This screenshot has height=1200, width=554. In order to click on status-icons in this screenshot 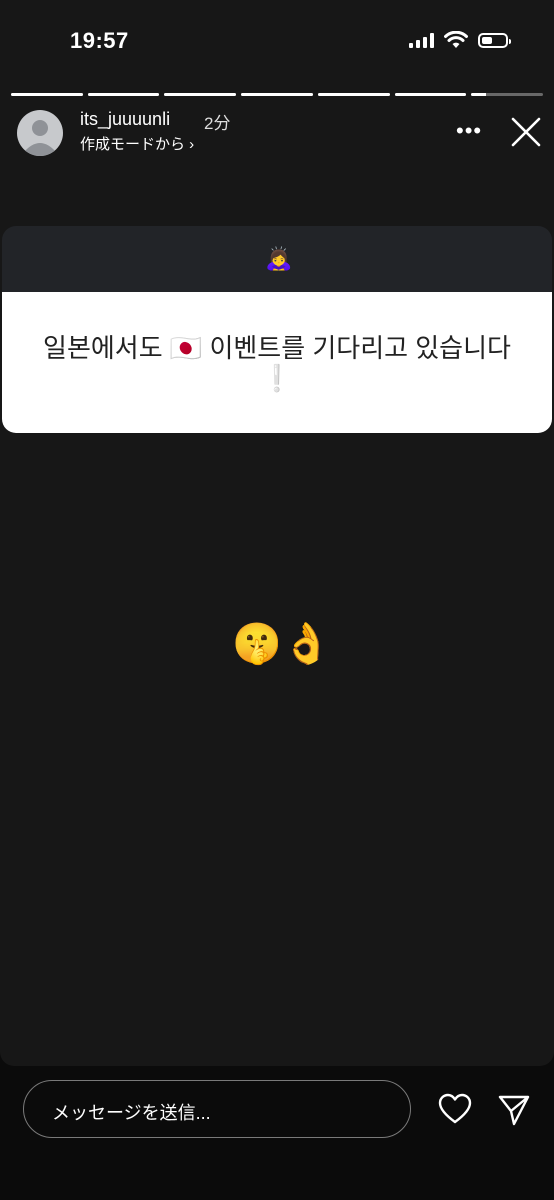, I will do `click(460, 40)`.